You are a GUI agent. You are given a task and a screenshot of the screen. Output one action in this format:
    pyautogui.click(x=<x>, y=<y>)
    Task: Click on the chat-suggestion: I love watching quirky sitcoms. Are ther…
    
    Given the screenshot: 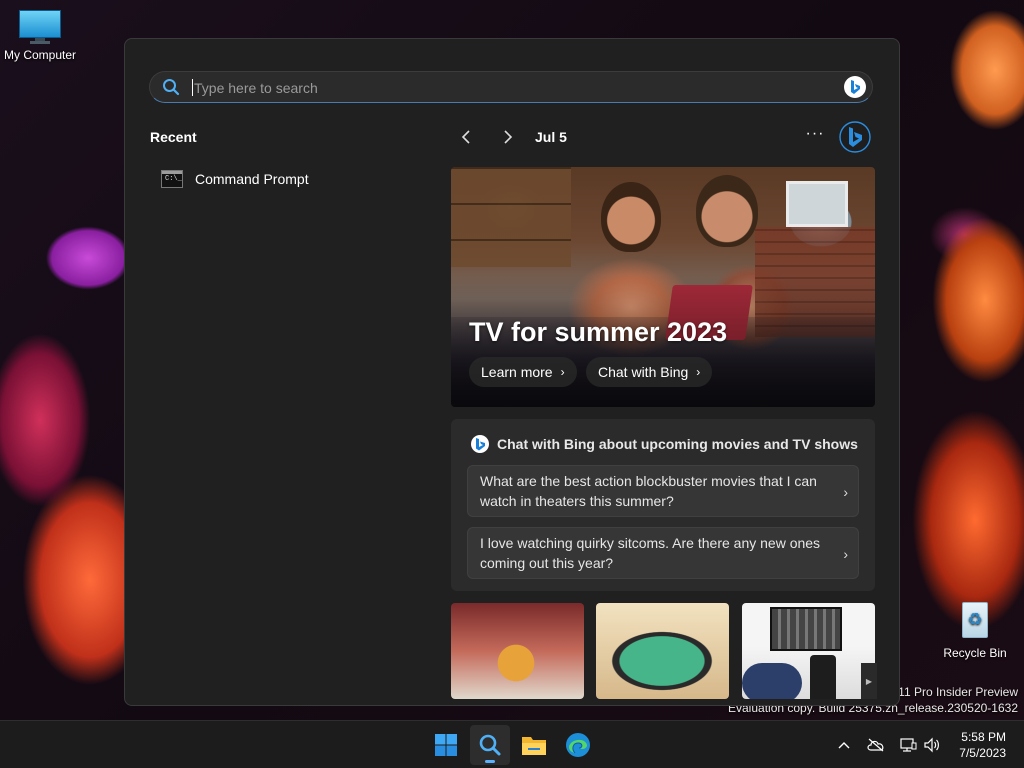 What is the action you would take?
    pyautogui.click(x=663, y=553)
    